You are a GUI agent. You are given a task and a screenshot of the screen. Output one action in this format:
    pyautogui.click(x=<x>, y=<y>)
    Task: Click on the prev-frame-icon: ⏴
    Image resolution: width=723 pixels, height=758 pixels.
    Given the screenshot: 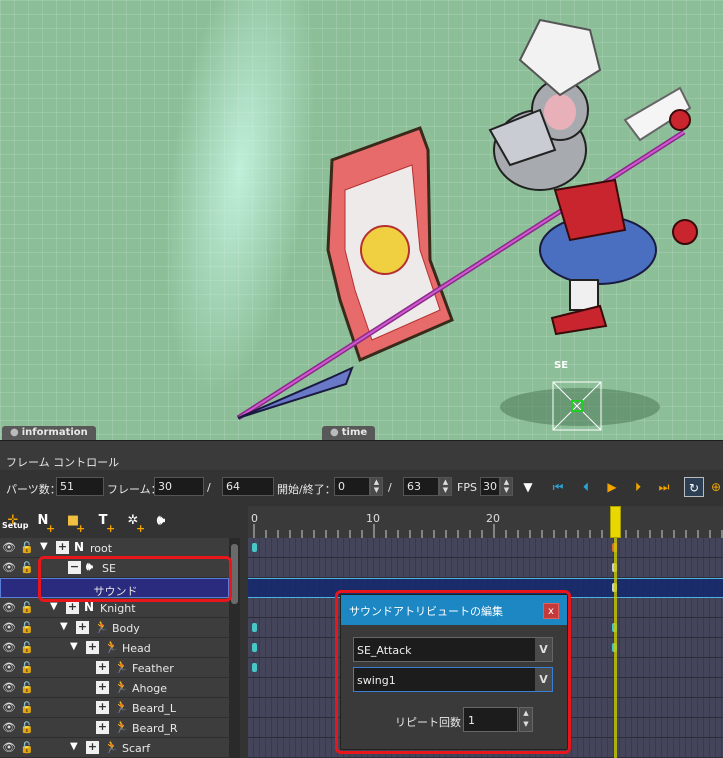 What is the action you would take?
    pyautogui.click(x=586, y=487)
    